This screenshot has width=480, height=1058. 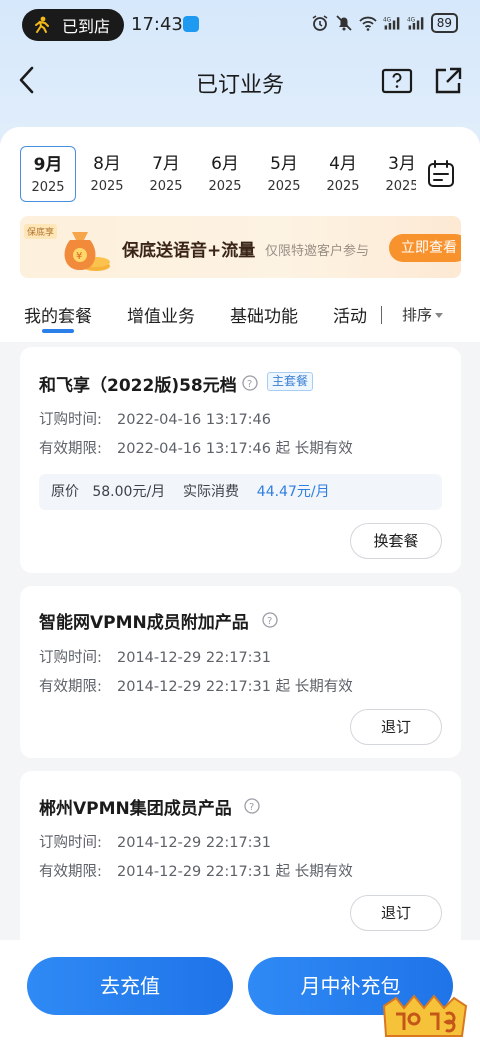 I want to click on month-label: 3月, so click(x=402, y=164).